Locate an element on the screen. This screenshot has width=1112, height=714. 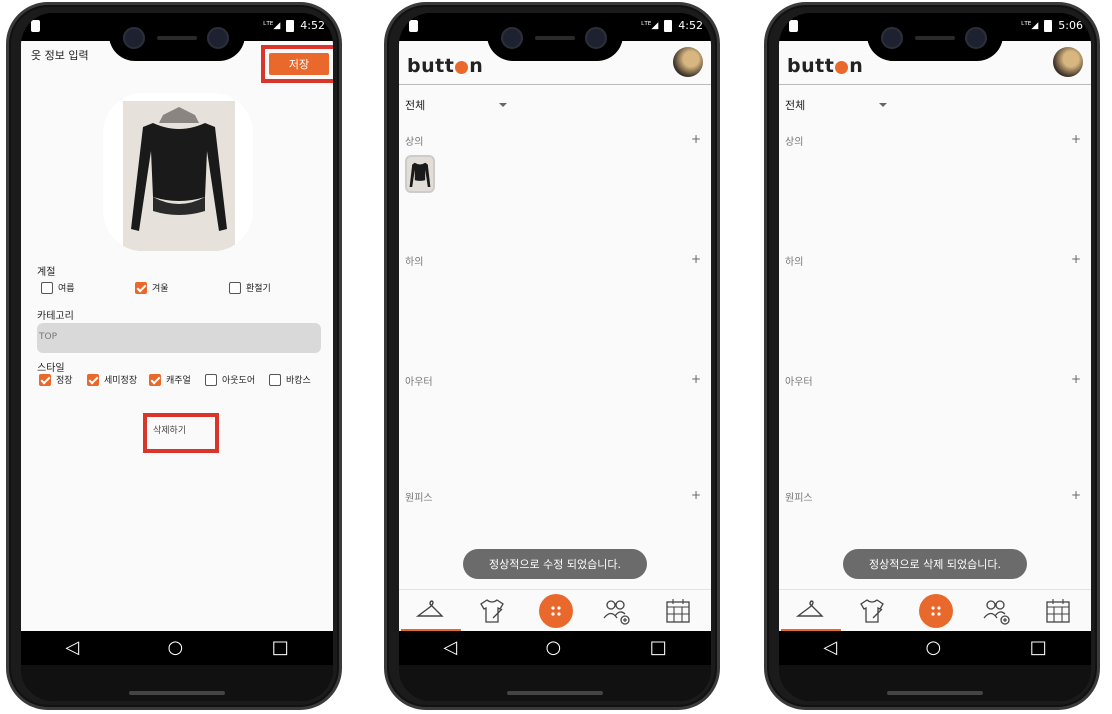
toast-message: 정상적으로 삭제 되었습니다. is located at coordinates (935, 564).